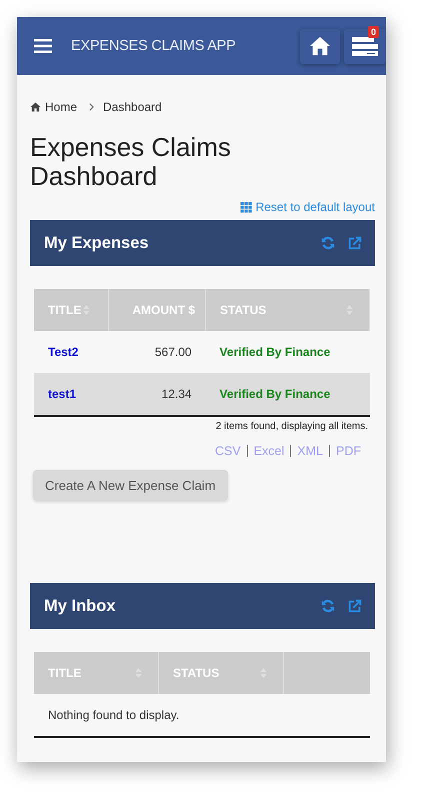 Image resolution: width=434 pixels, height=810 pixels. I want to click on amount-cell: 567.00, so click(173, 352).